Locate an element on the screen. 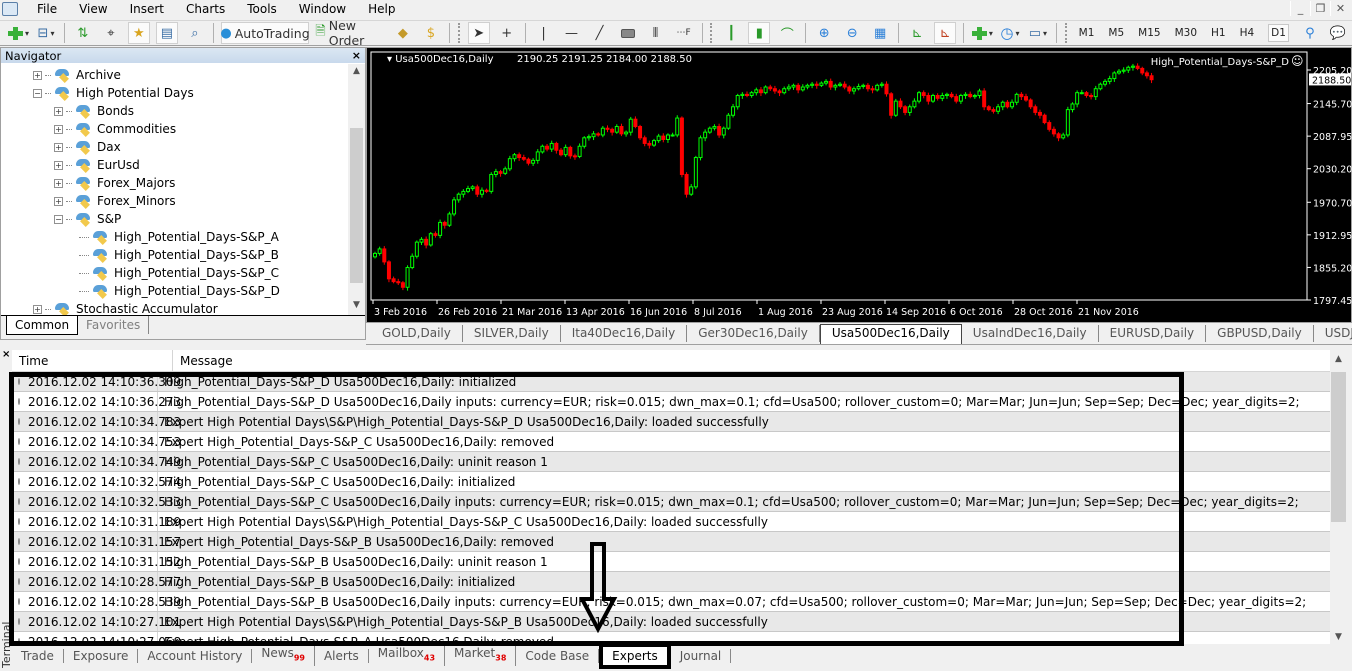 This screenshot has height=671, width=1352. navigator-tree-item: High_Potential_Days-S&P_B is located at coordinates (179, 255).